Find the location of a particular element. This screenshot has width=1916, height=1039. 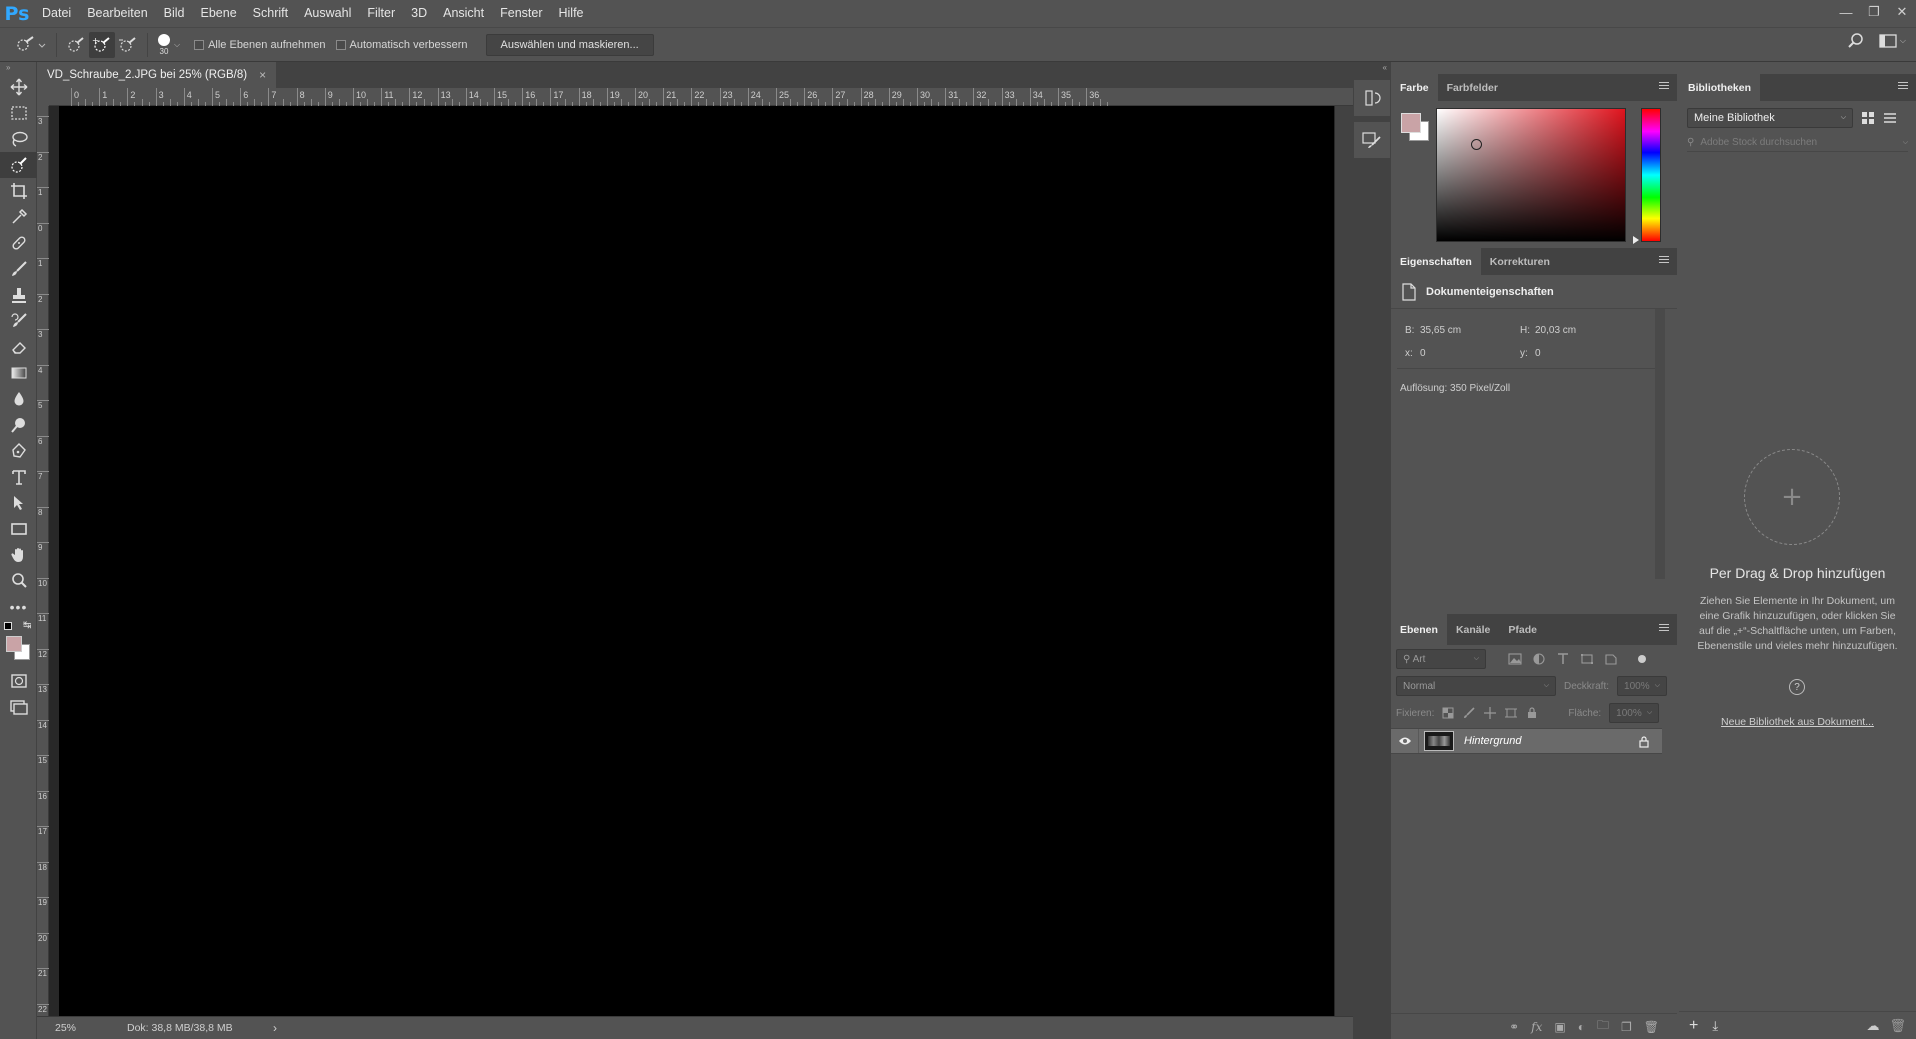

add-mask-icon: ▣ is located at coordinates (1559, 1027).